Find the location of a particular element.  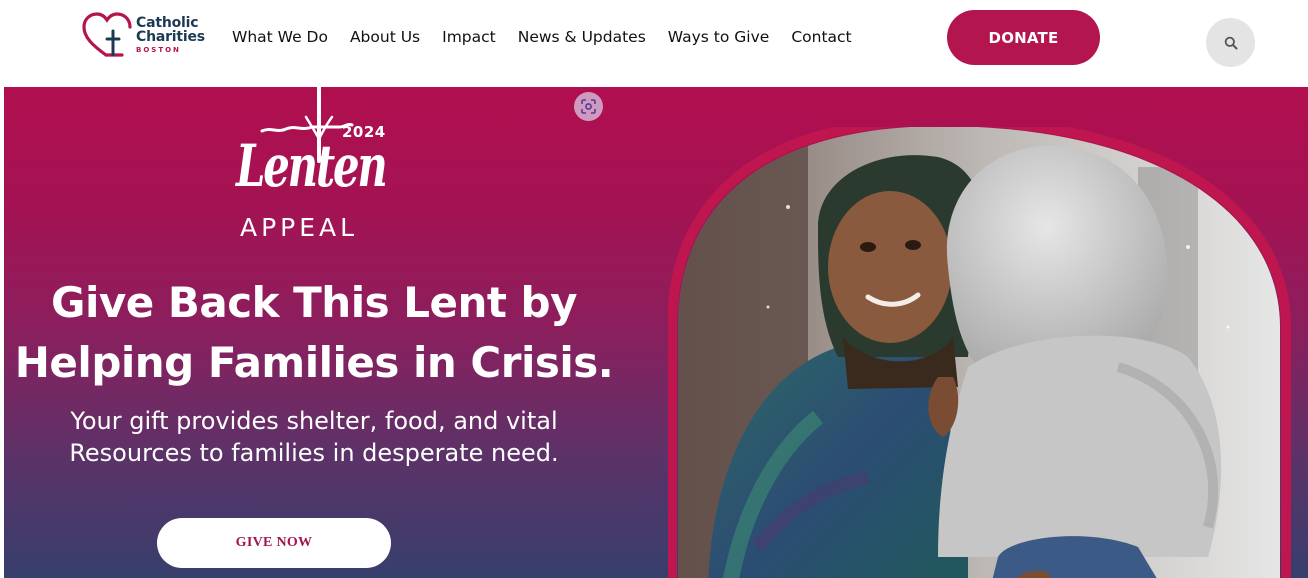

logo-text-charities: Charities is located at coordinates (170, 37).